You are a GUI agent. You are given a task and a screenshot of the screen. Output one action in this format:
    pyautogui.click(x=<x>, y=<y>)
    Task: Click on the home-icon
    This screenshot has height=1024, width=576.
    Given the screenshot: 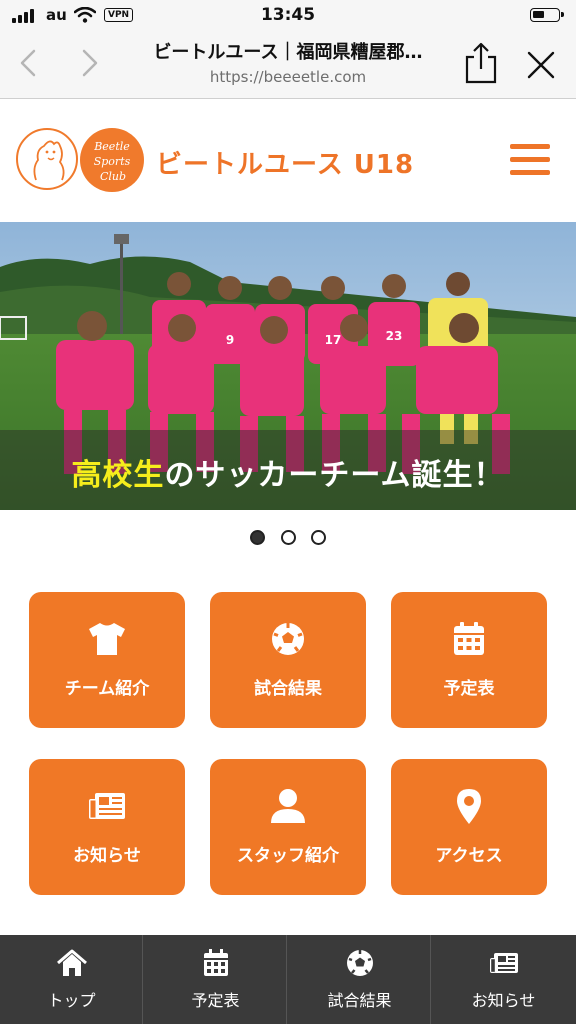 What is the action you would take?
    pyautogui.click(x=72, y=962)
    